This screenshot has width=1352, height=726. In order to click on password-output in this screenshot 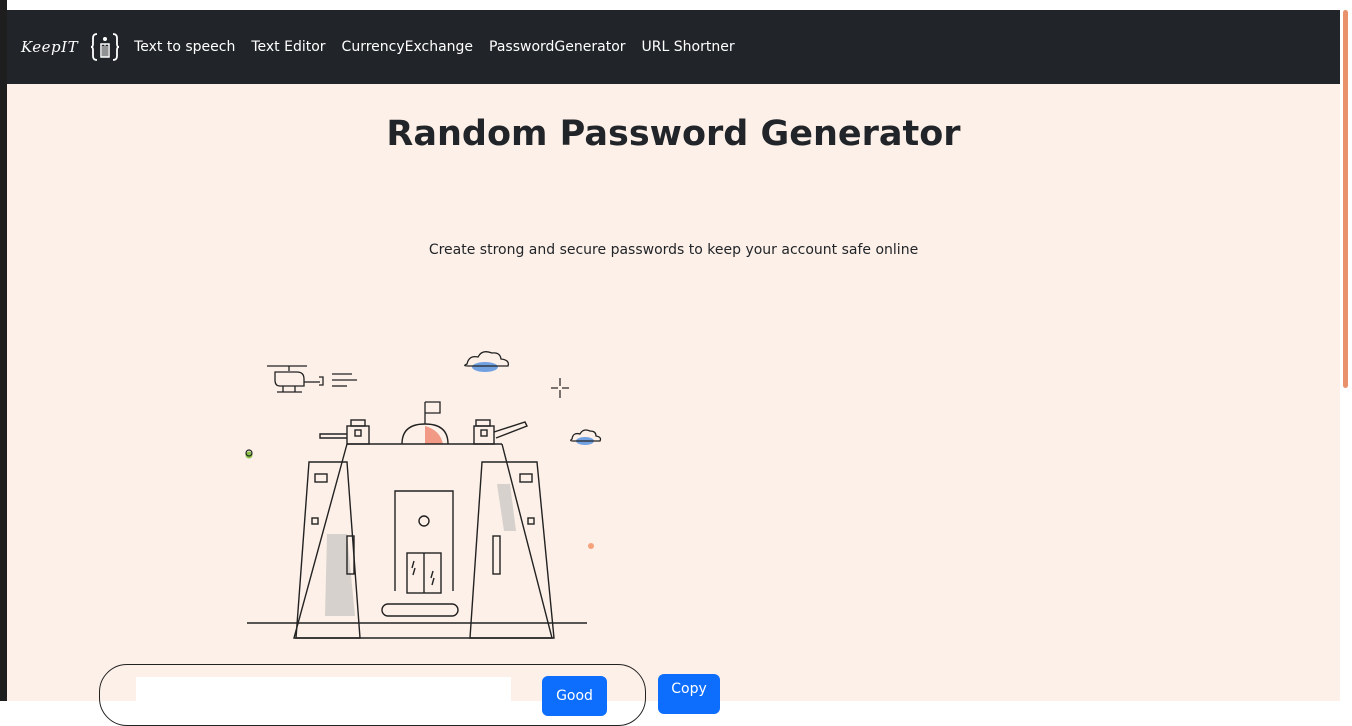, I will do `click(323, 697)`.